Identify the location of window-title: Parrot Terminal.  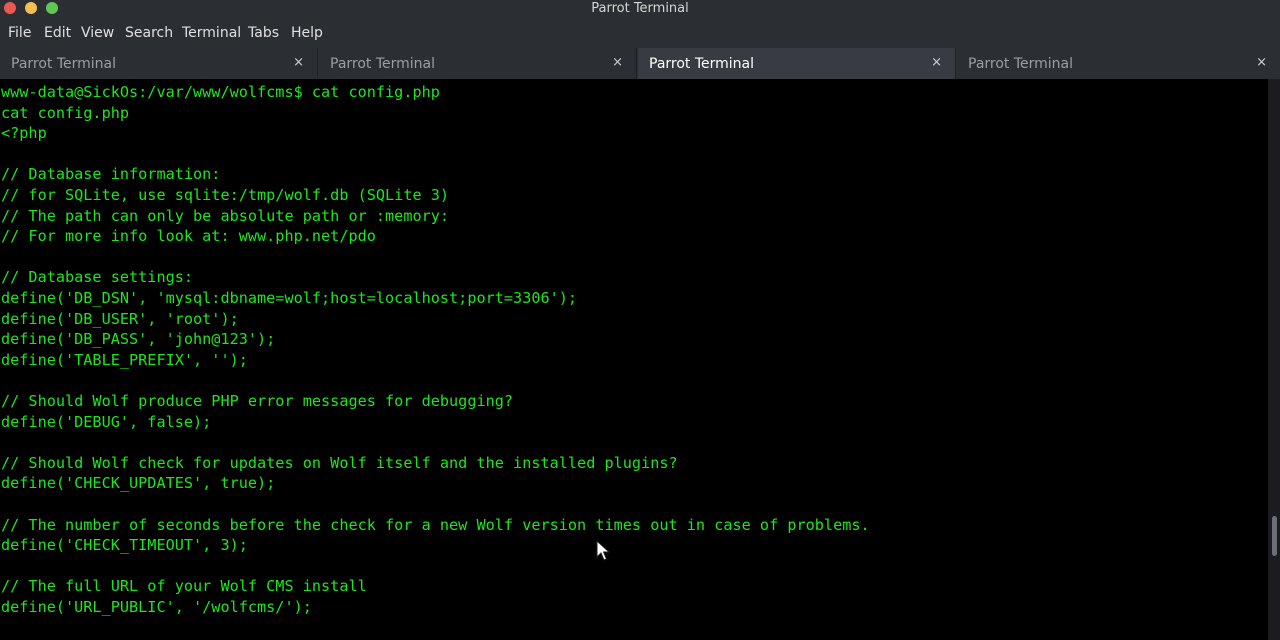
(640, 8).